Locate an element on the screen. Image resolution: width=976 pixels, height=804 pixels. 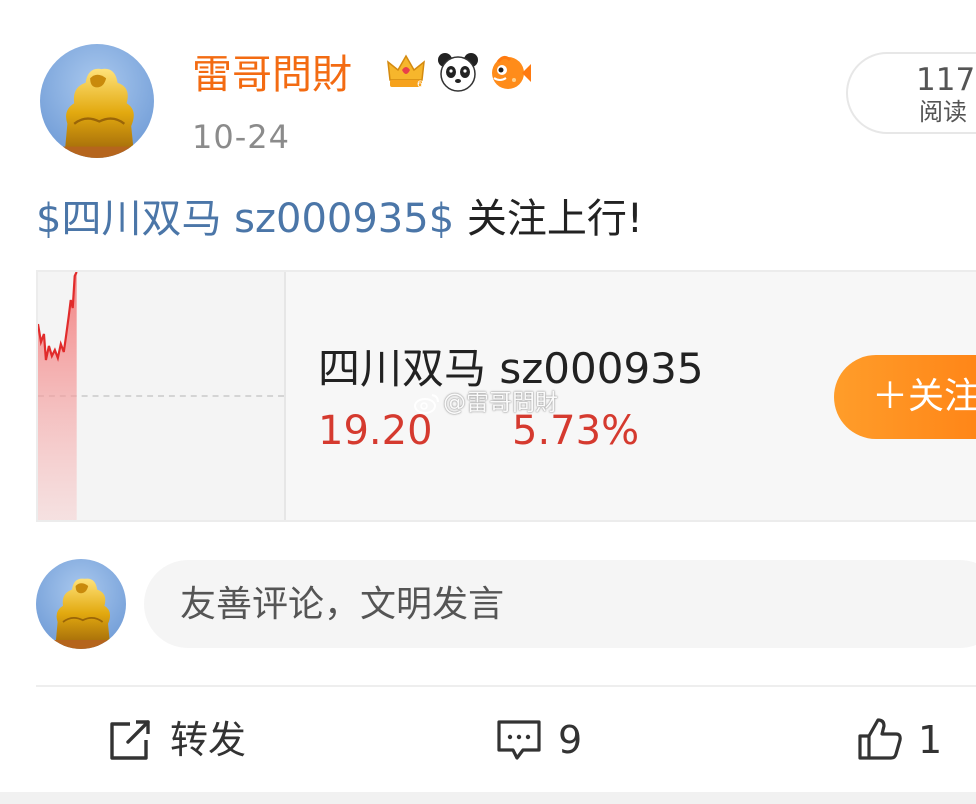
post-body-text: 关注上行! is located at coordinates (548, 219).